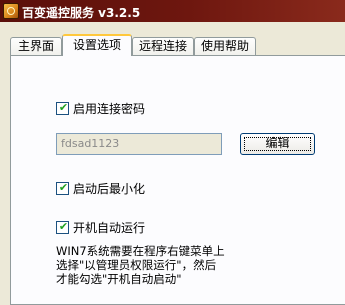 Image resolution: width=345 pixels, height=305 pixels. What do you see at coordinates (163, 46) in the screenshot?
I see `tab-remote-connection: 远程连接` at bounding box center [163, 46].